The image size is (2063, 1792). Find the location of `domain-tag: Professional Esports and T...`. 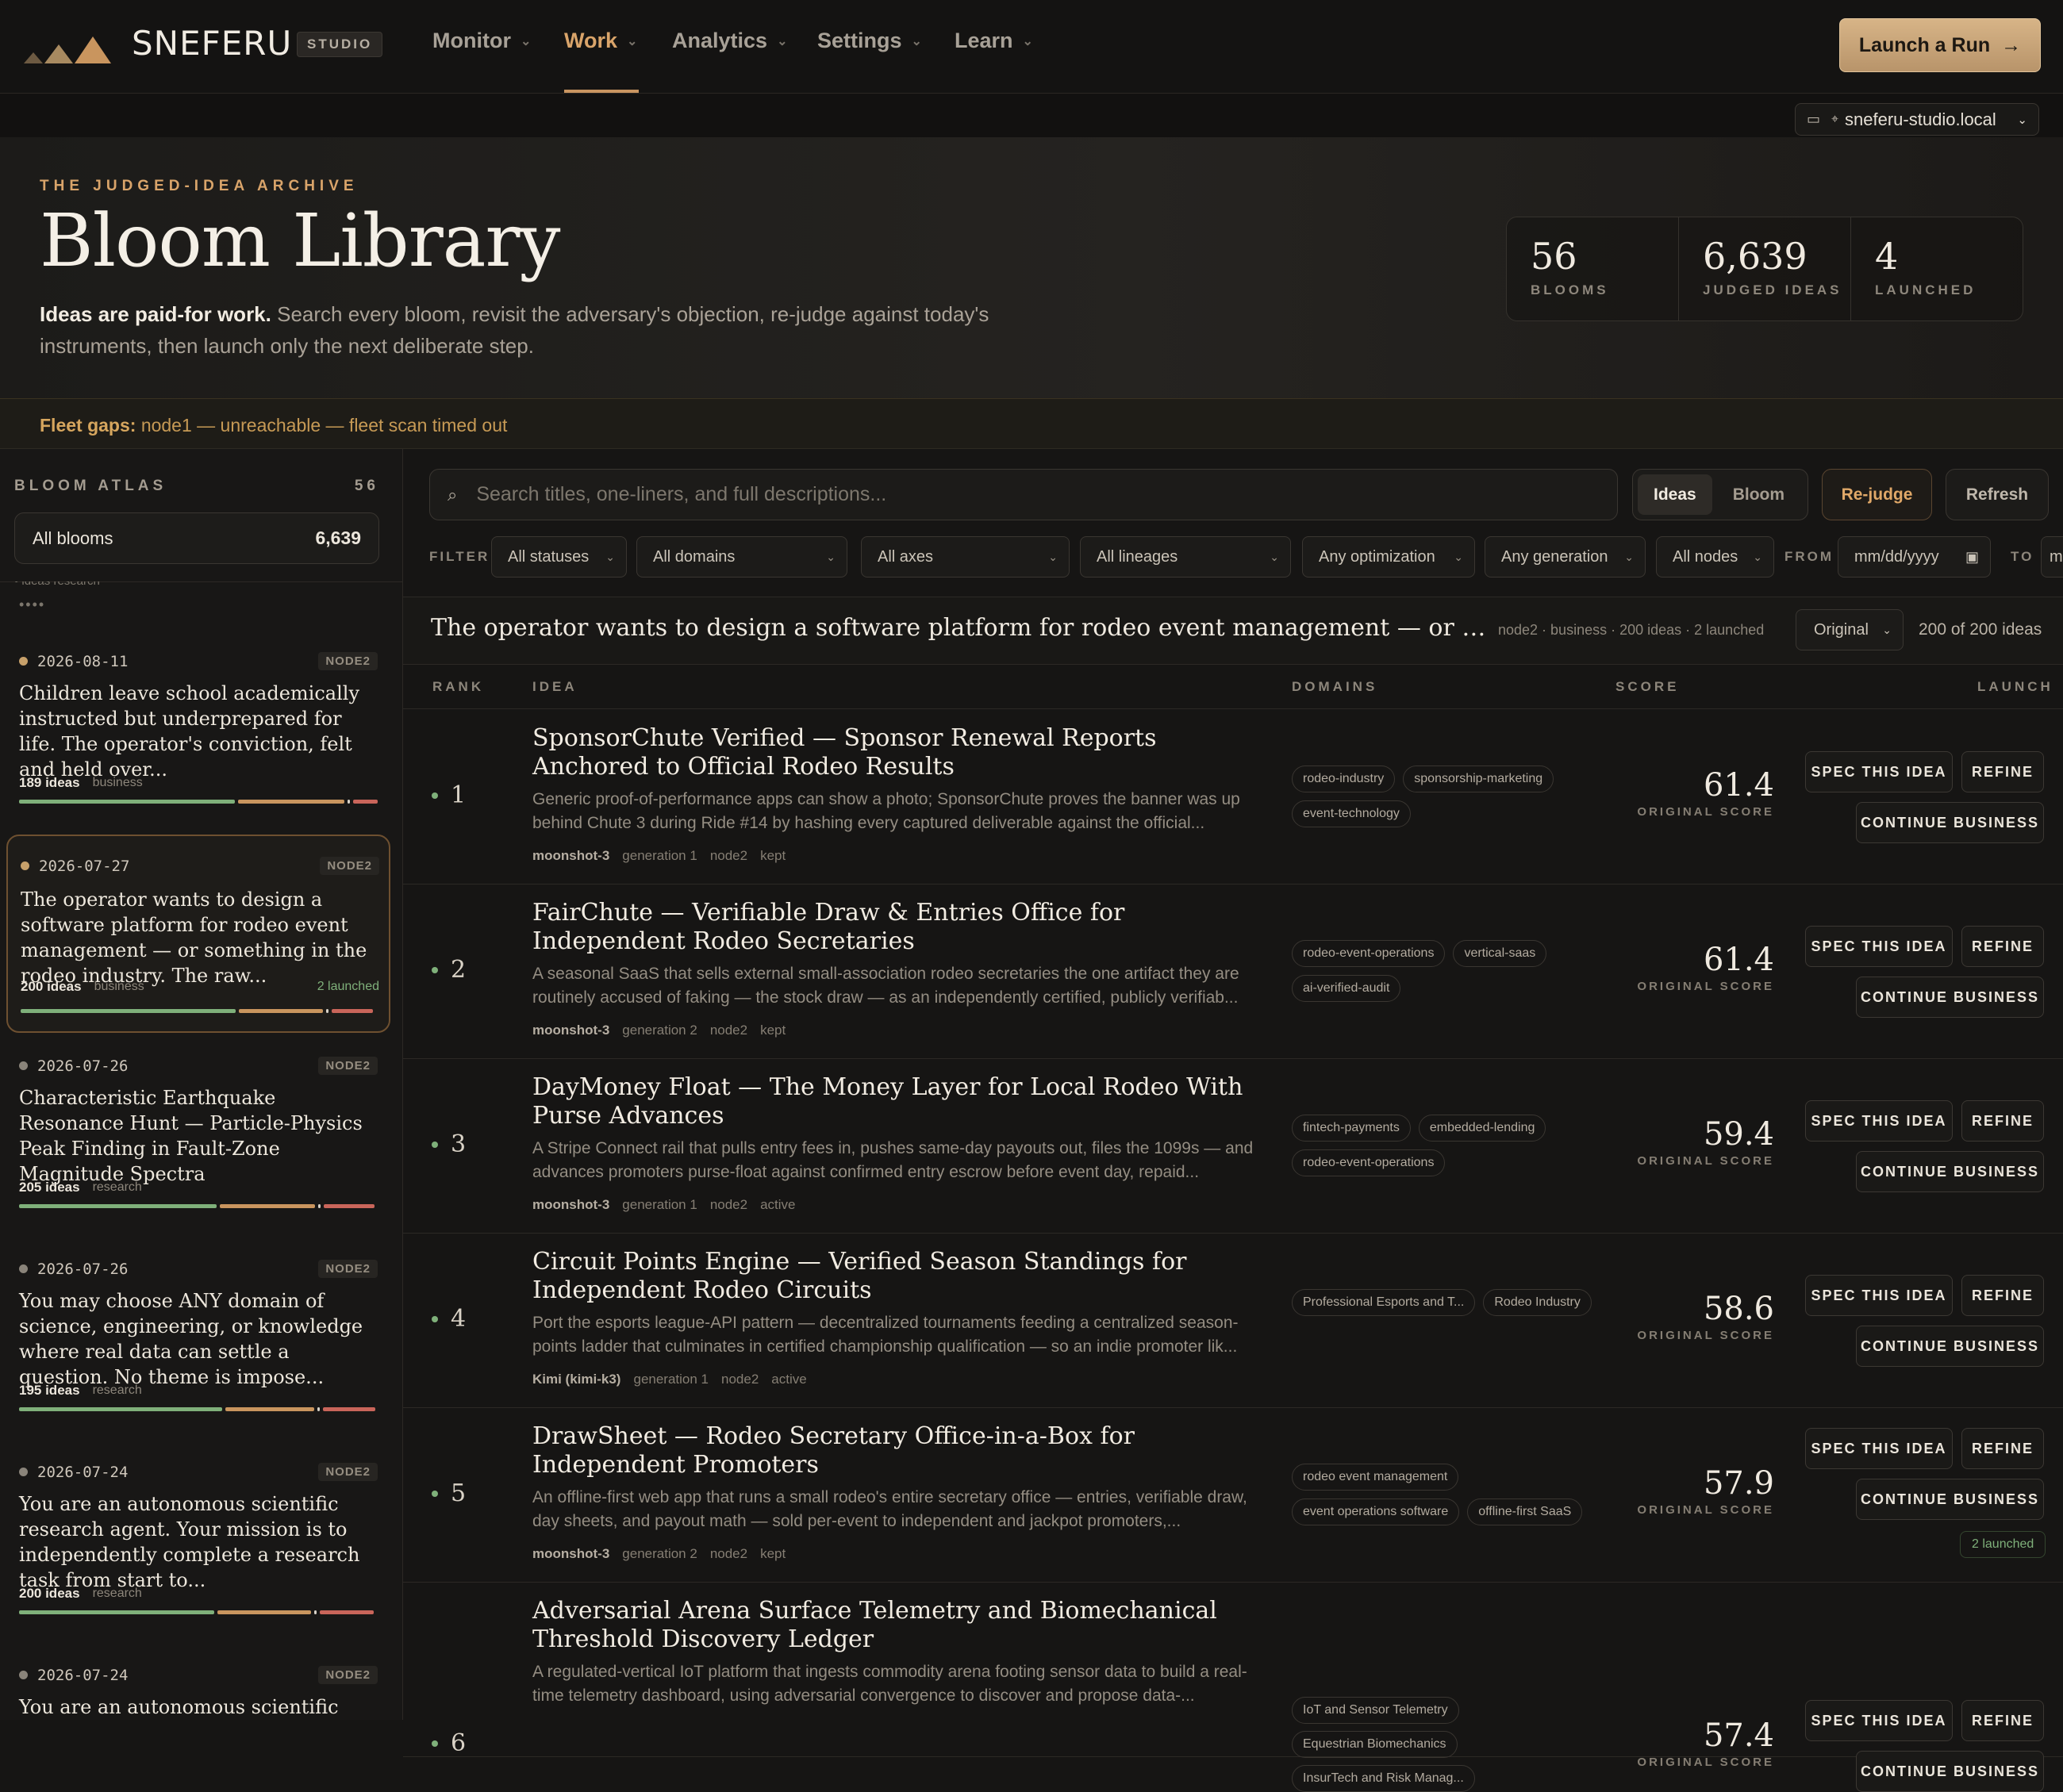

domain-tag: Professional Esports and T... is located at coordinates (1384, 1302).